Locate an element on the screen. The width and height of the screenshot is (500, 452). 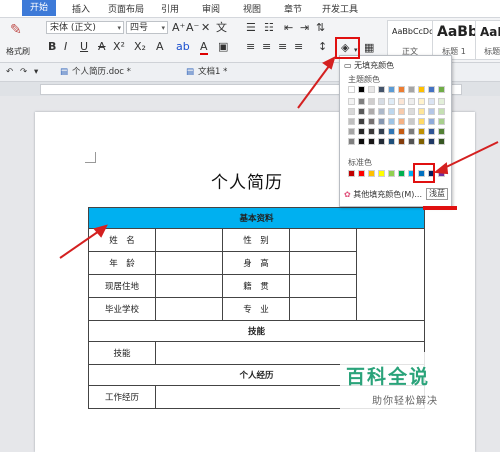
watermark-title: 百科全说 is located at coordinates (388, 377).